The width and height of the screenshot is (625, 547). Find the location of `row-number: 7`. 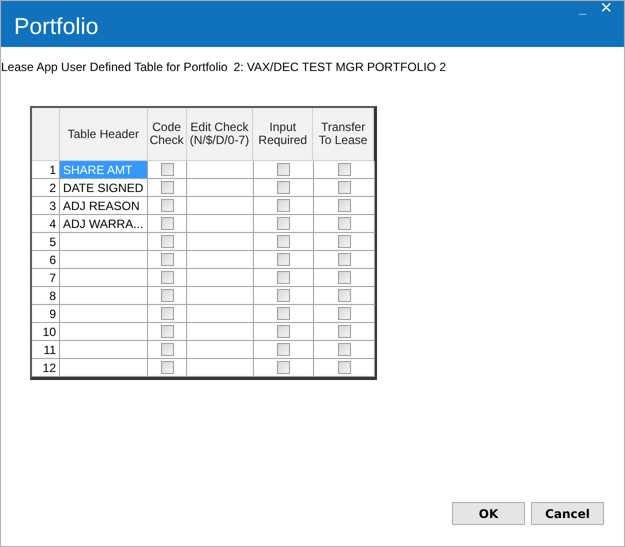

row-number: 7 is located at coordinates (52, 278).